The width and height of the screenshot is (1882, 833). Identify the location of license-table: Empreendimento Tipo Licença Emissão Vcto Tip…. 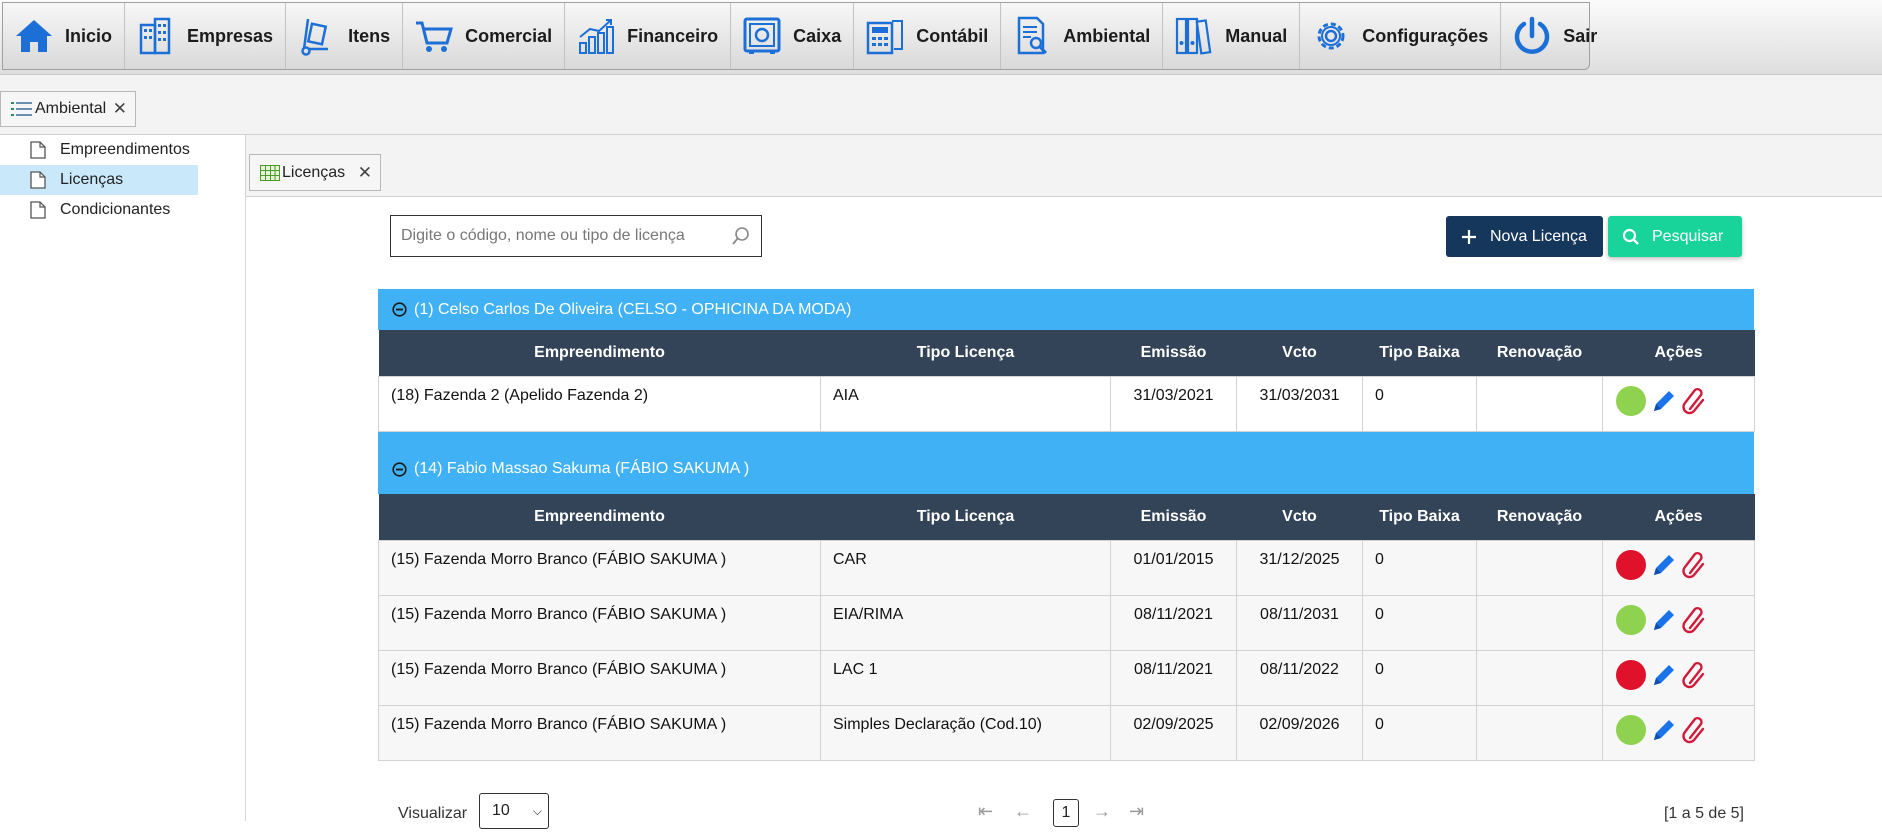
(1066, 381).